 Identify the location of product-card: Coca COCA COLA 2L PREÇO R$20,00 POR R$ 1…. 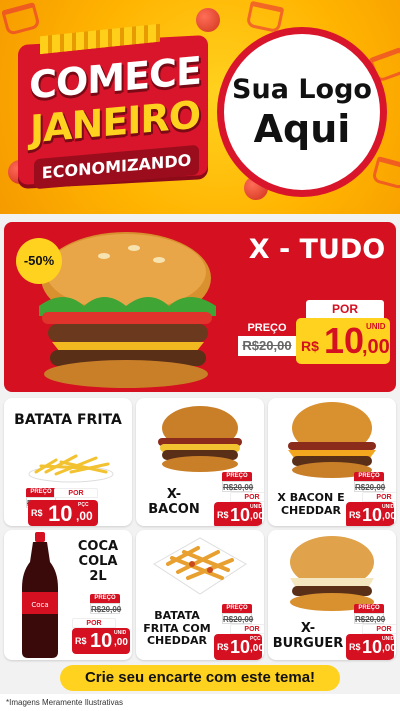
(68, 595).